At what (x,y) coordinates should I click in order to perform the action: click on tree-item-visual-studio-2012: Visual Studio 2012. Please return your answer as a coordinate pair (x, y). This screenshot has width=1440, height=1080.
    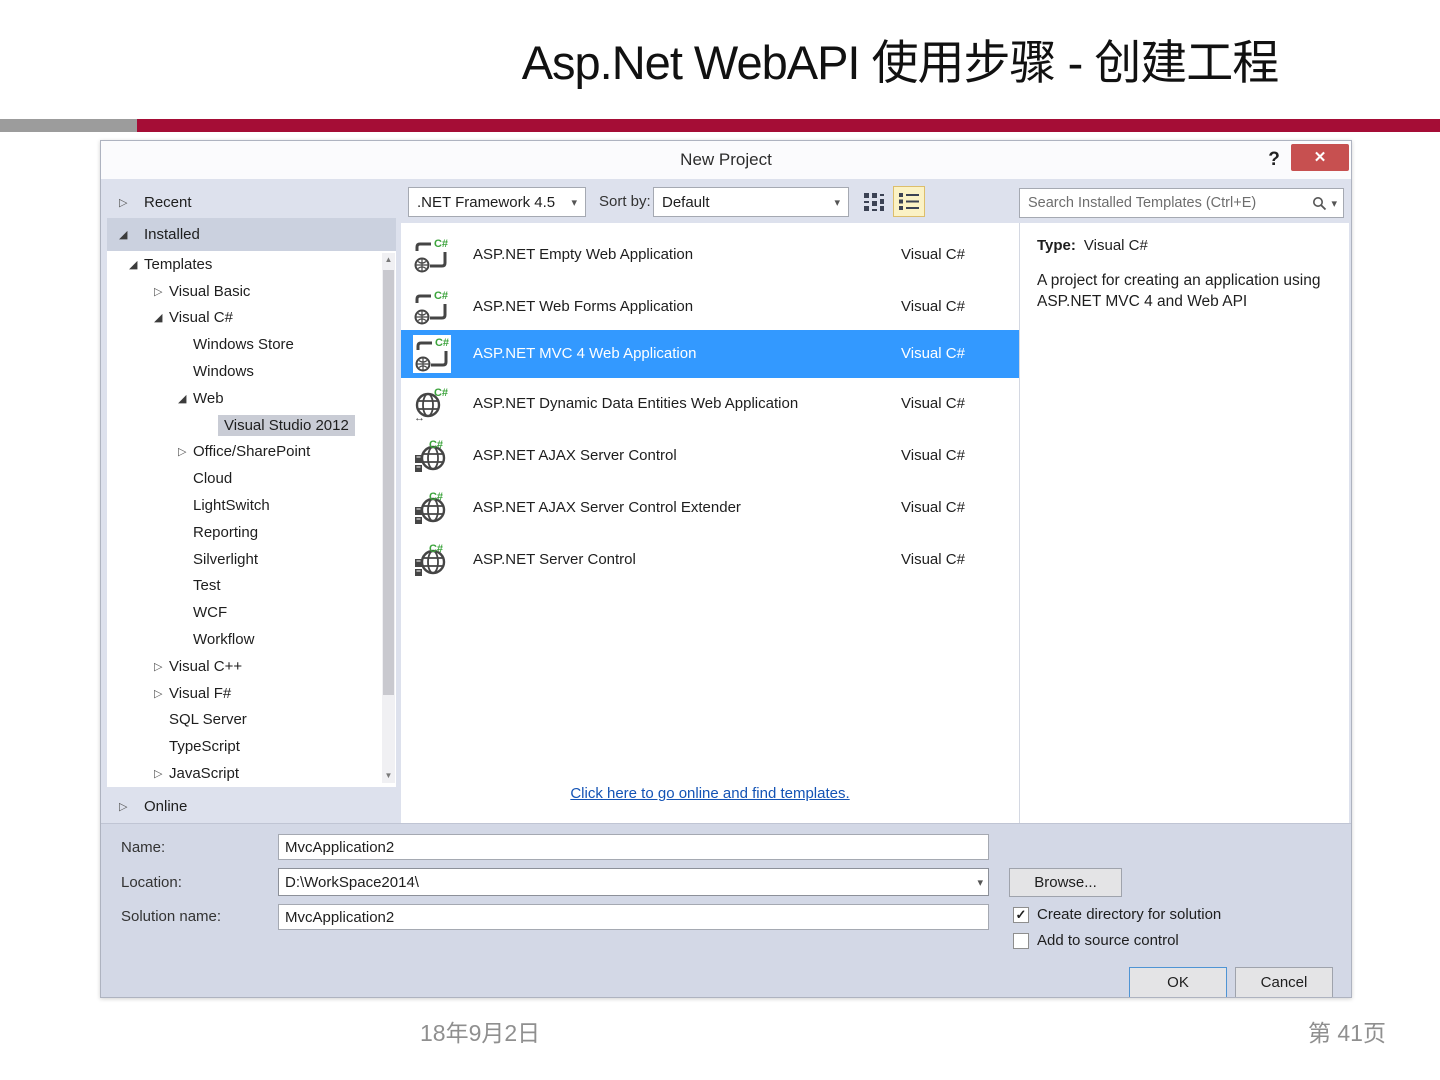
    Looking at the image, I should click on (251, 425).